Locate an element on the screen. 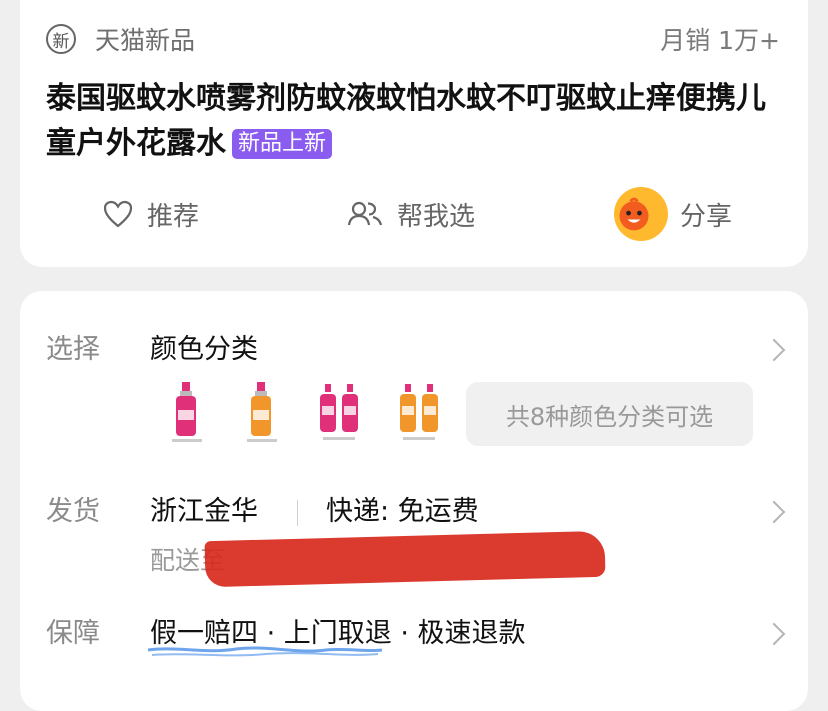  thumbnail-pink-single is located at coordinates (187, 413).